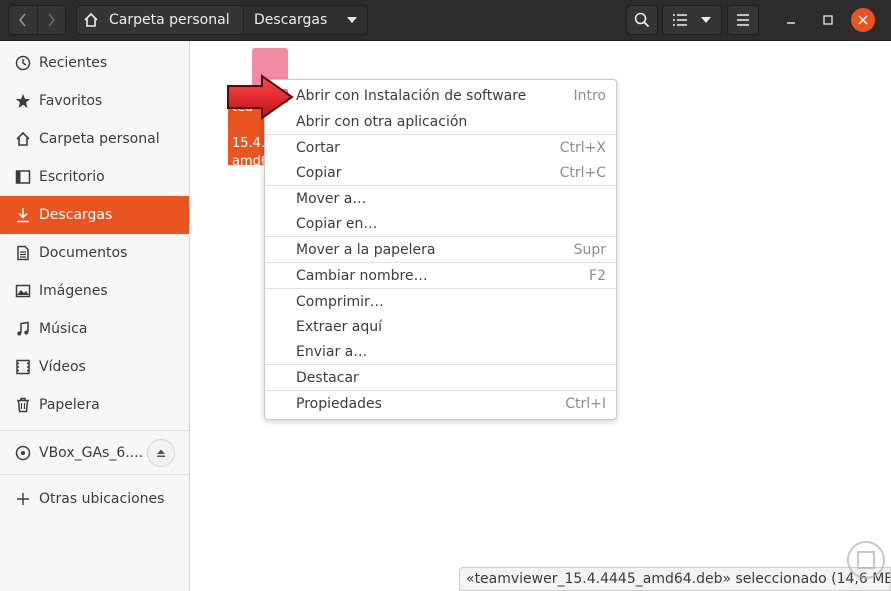 The width and height of the screenshot is (891, 591). I want to click on document-icon, so click(23, 253).